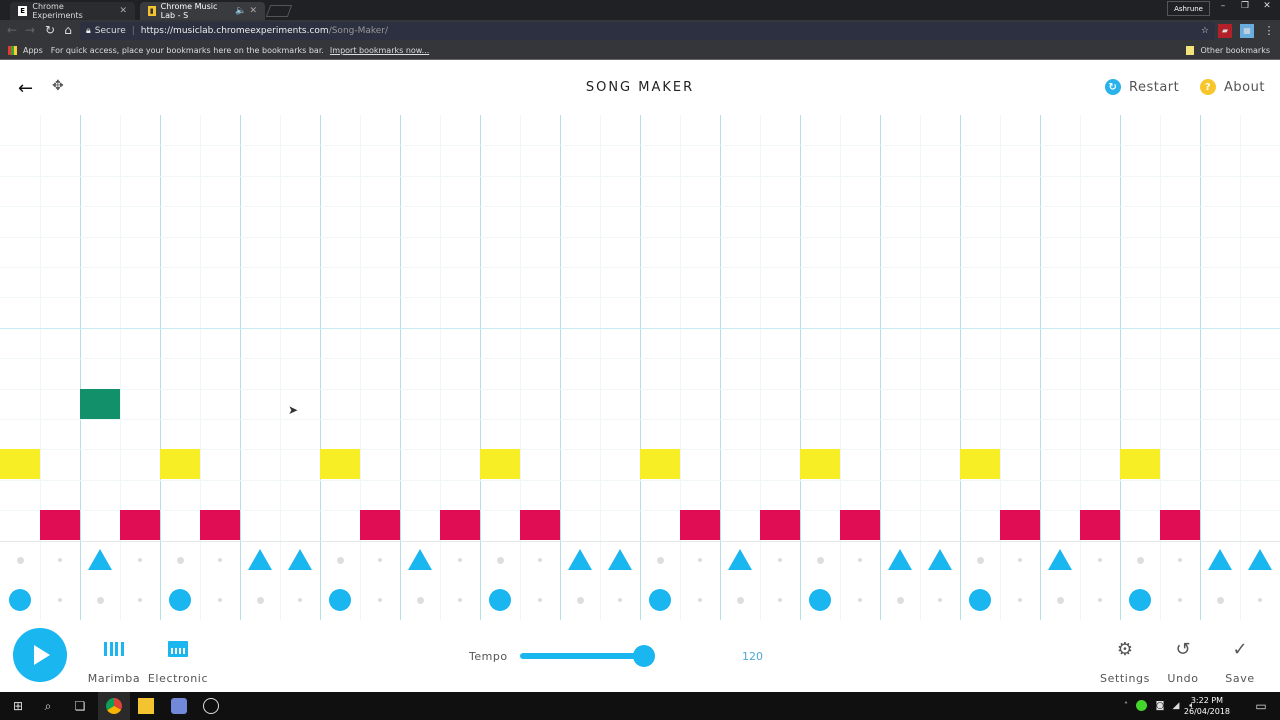  What do you see at coordinates (582, 656) in the screenshot?
I see `tempo-slider-track` at bounding box center [582, 656].